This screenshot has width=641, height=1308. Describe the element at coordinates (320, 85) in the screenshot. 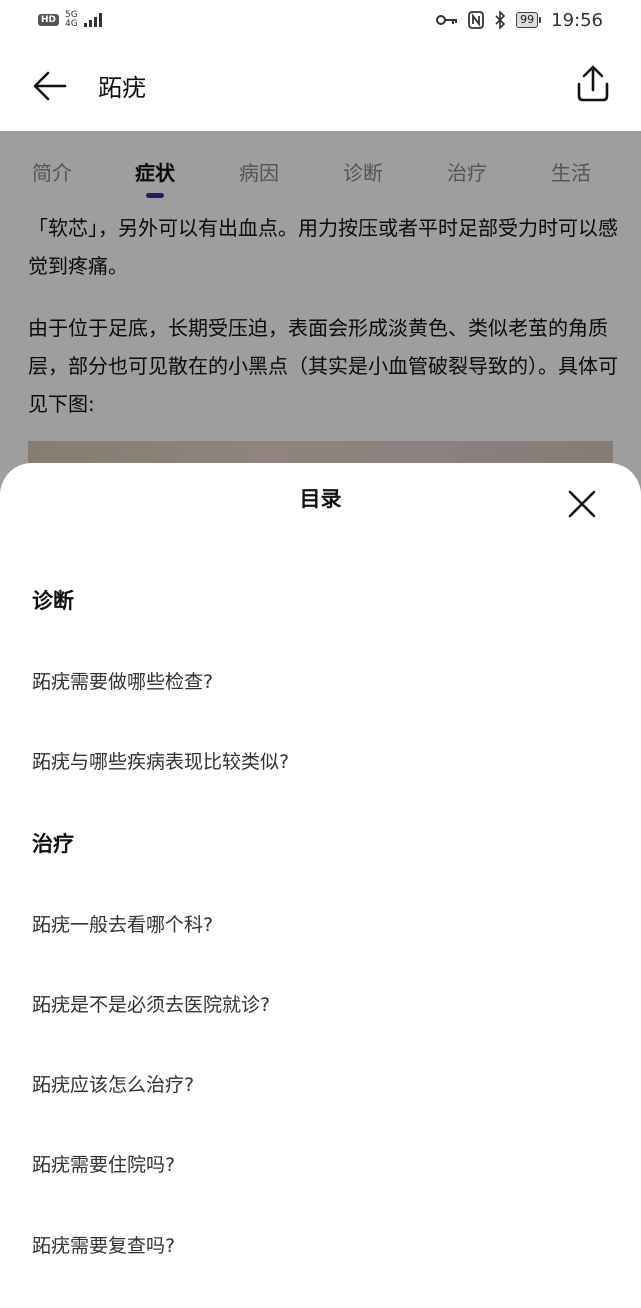

I see `app-header: 跖疣` at that location.